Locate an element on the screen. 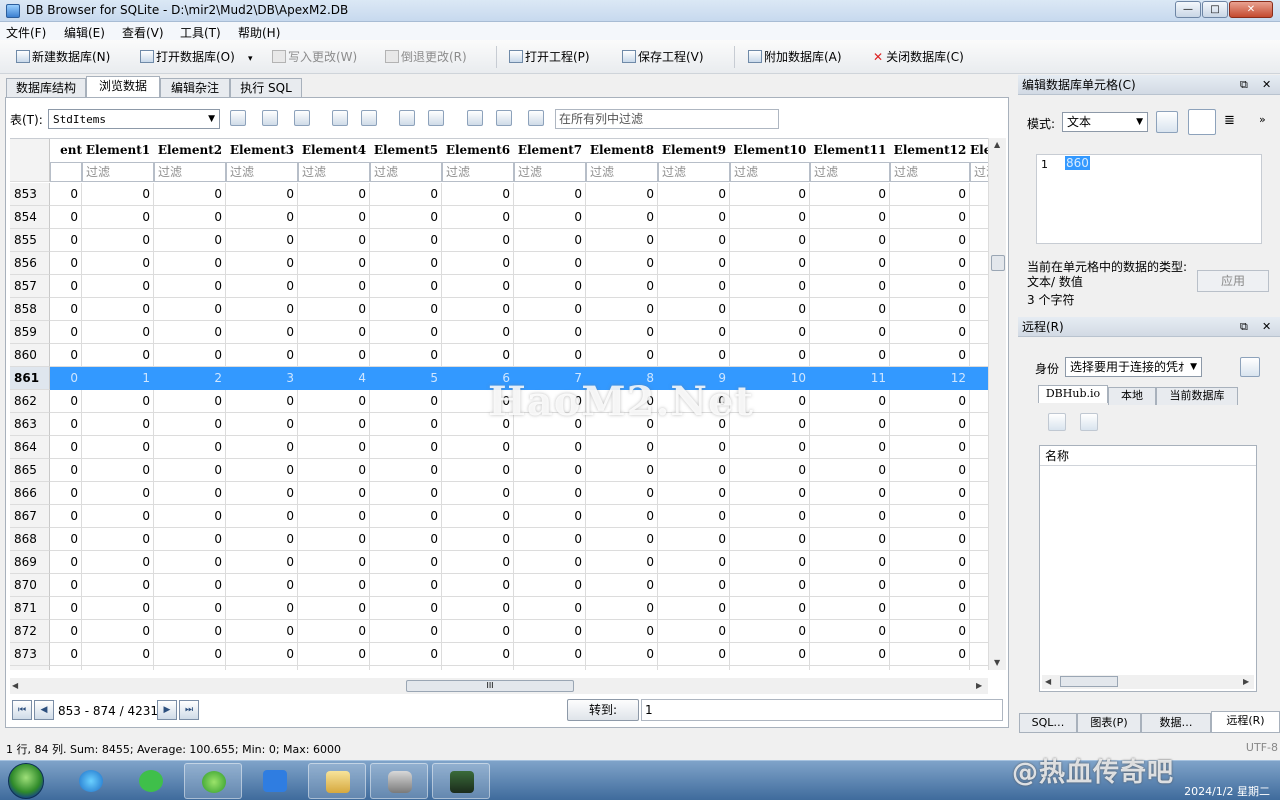 The height and width of the screenshot is (800, 1280). row-number: 867 is located at coordinates (30, 516).